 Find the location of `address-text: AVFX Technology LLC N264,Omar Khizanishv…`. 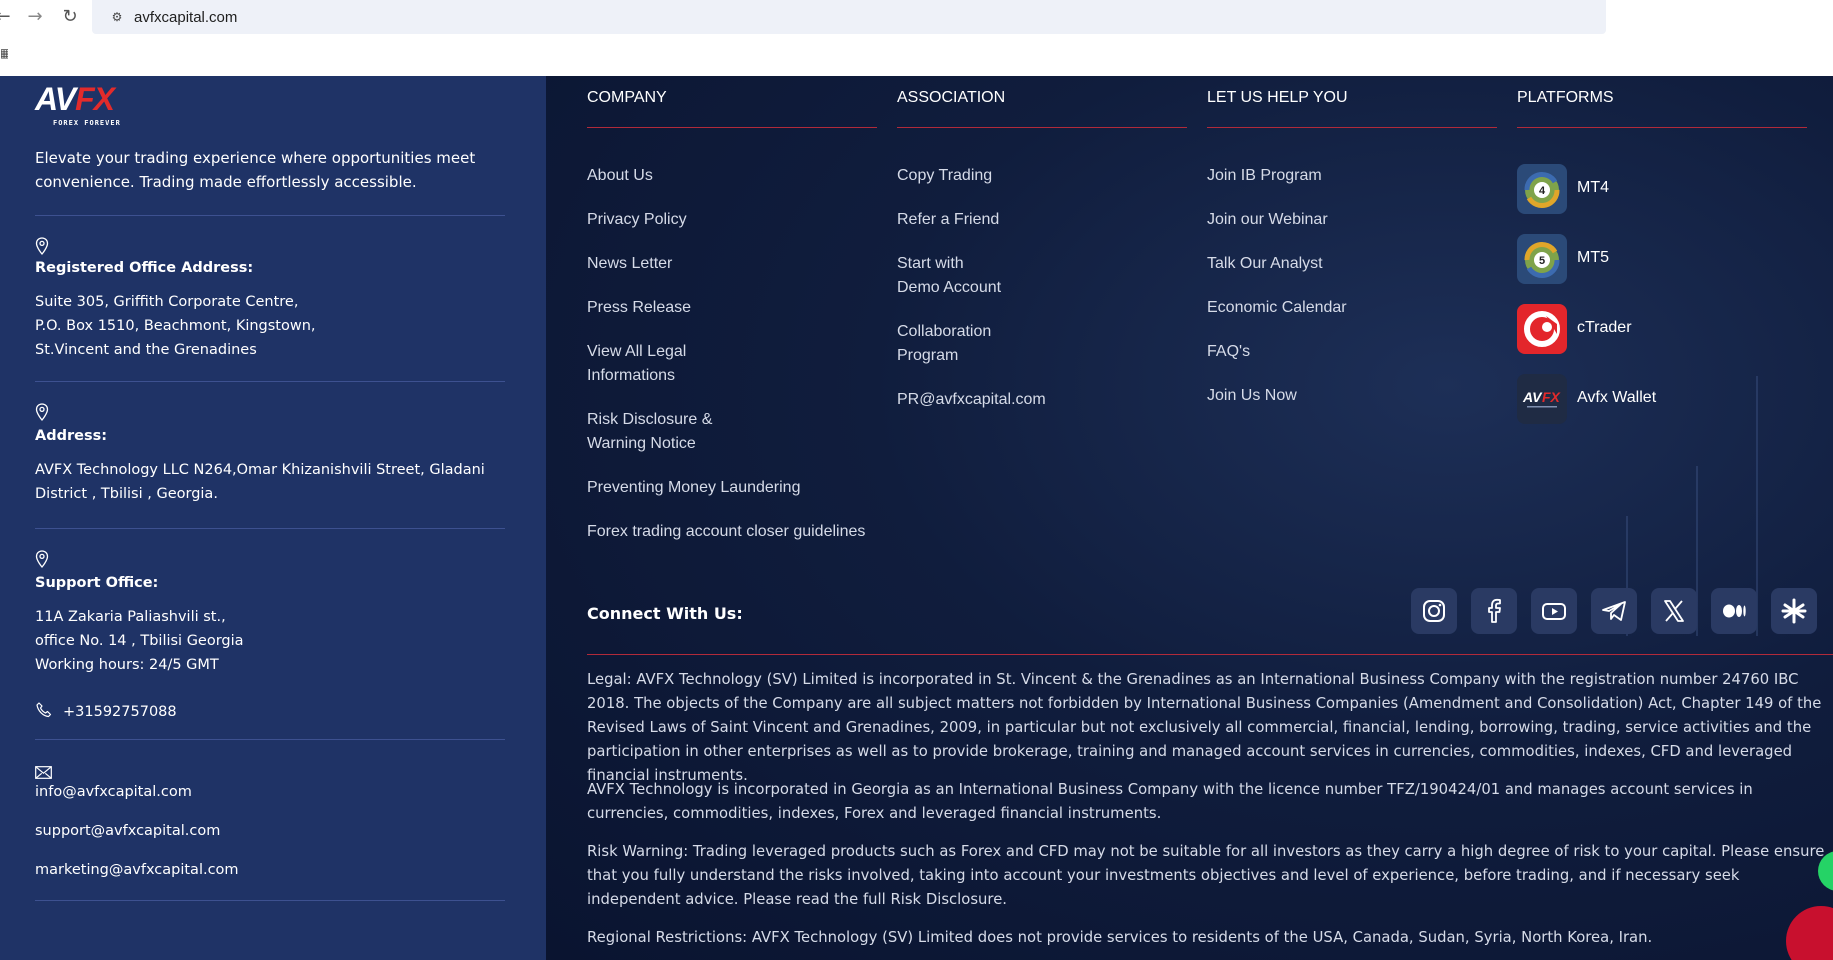

address-text: AVFX Technology LLC N264,Omar Khizanishv… is located at coordinates (260, 482).